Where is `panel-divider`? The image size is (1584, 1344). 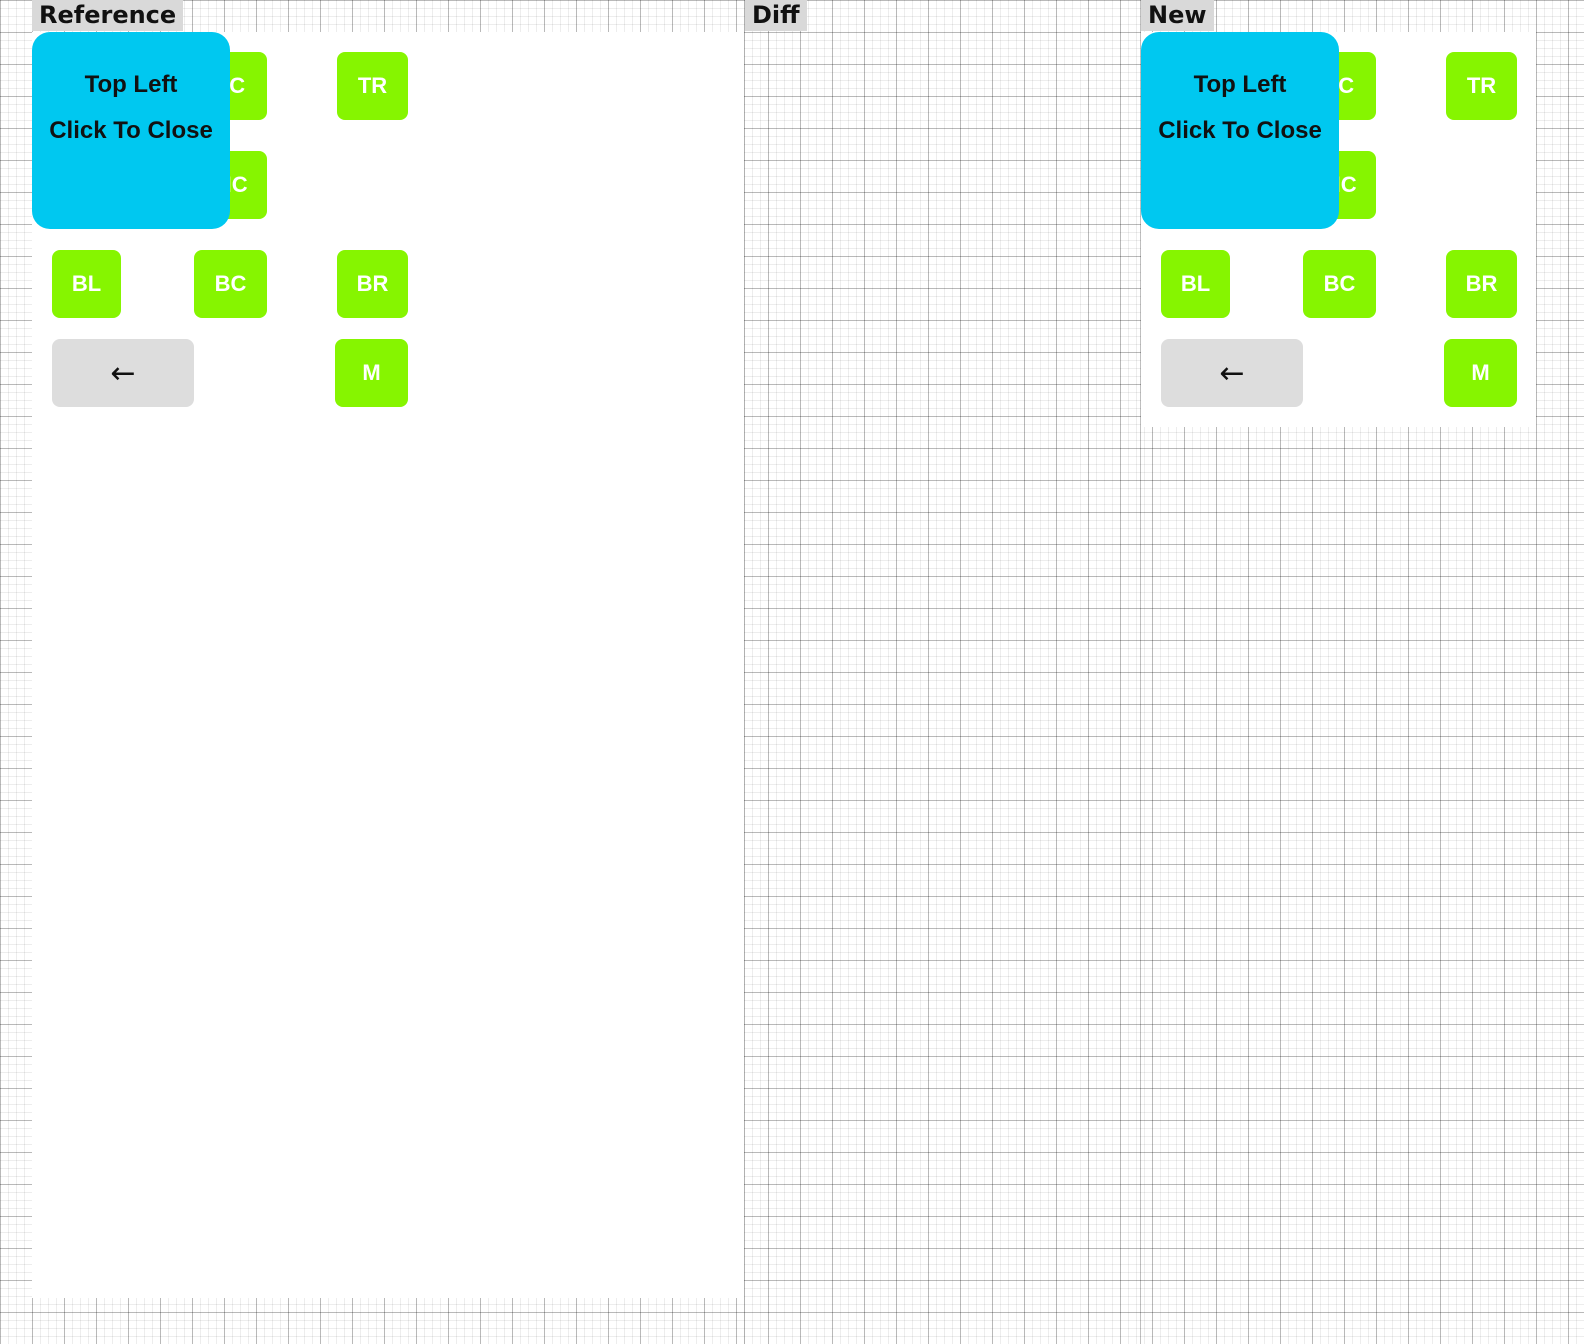 panel-divider is located at coordinates (744, 672).